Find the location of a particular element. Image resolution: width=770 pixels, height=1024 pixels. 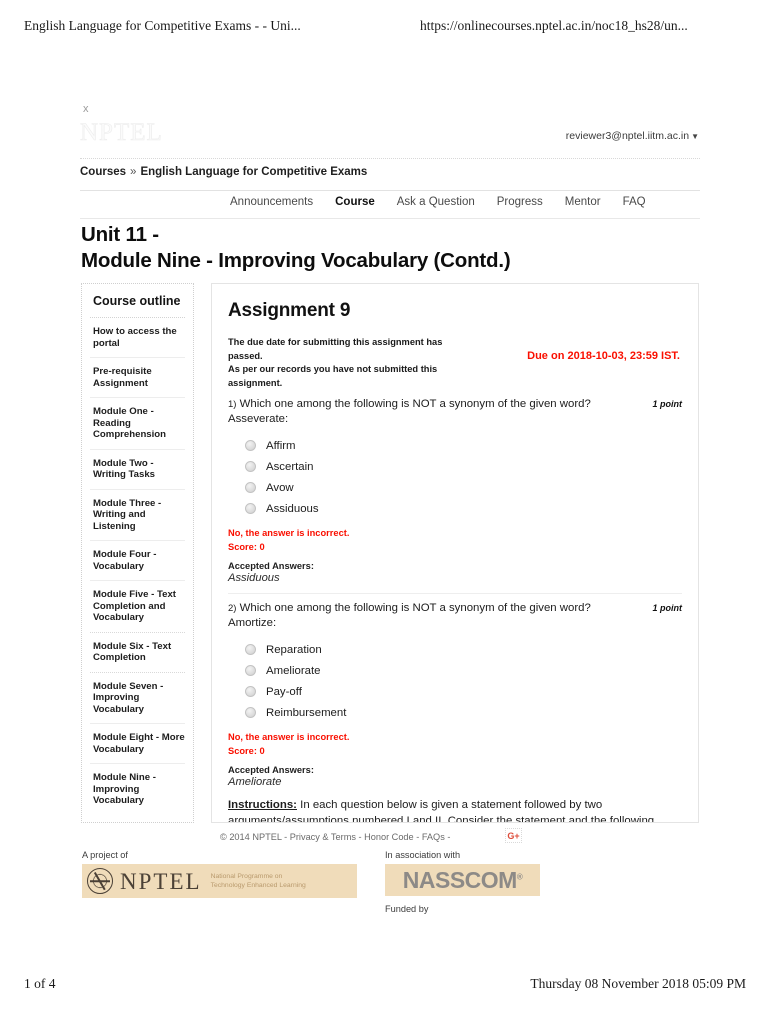

question-2-accepted-label: Accepted Answers: is located at coordinates (271, 770).